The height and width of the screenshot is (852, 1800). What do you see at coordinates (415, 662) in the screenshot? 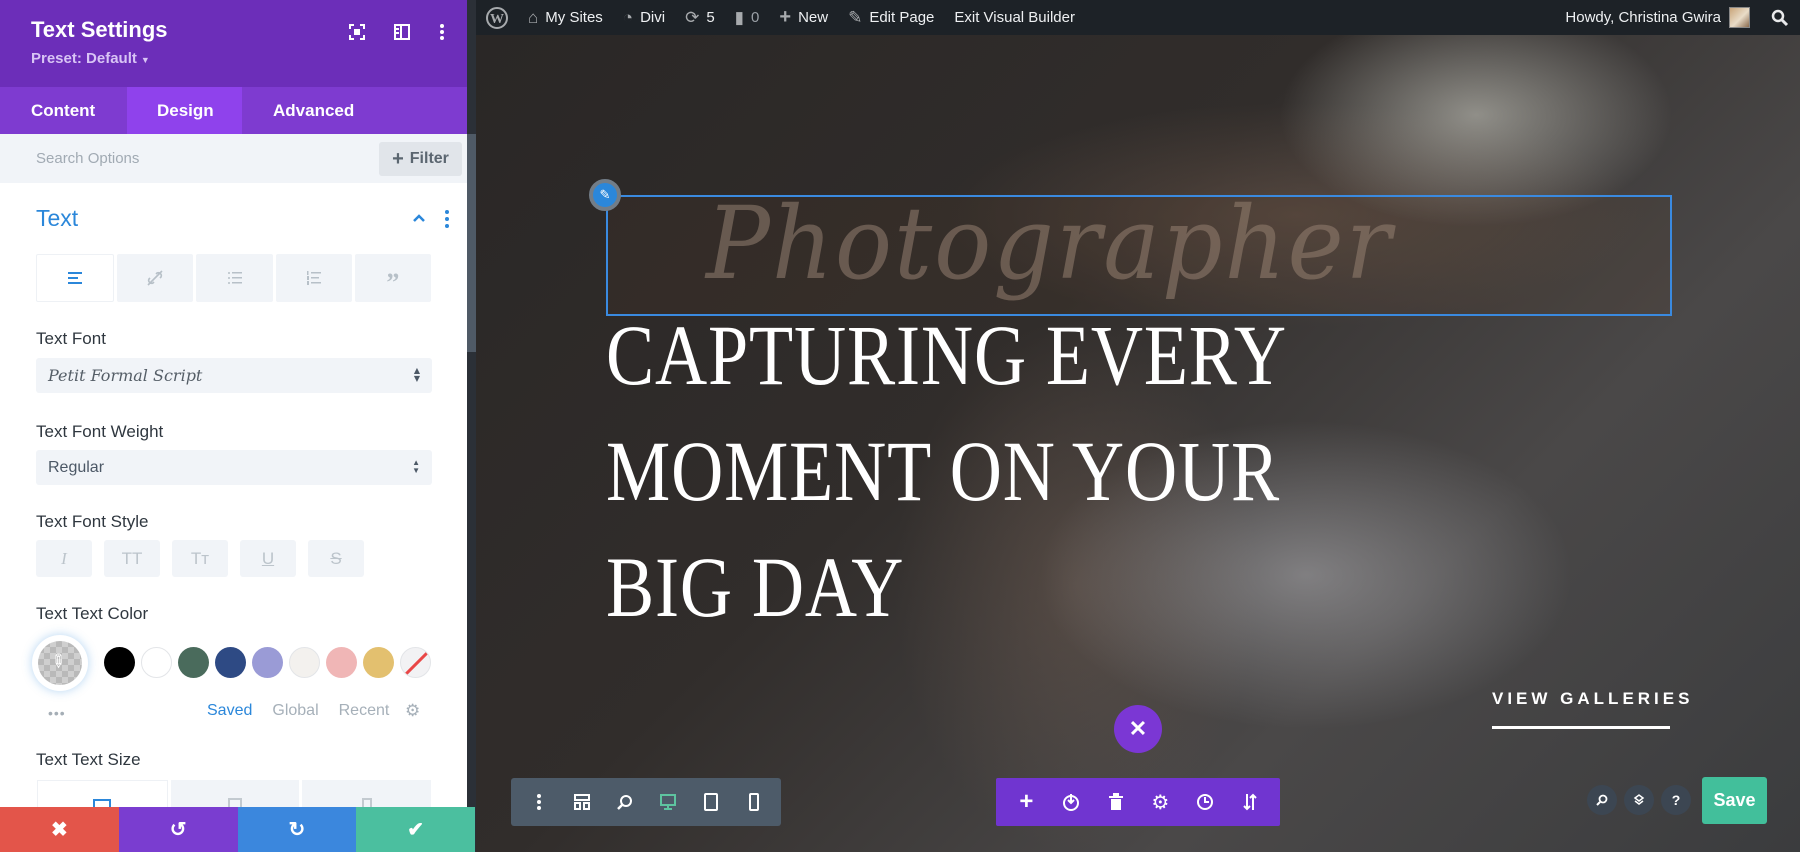
I see `no-color-swatch` at bounding box center [415, 662].